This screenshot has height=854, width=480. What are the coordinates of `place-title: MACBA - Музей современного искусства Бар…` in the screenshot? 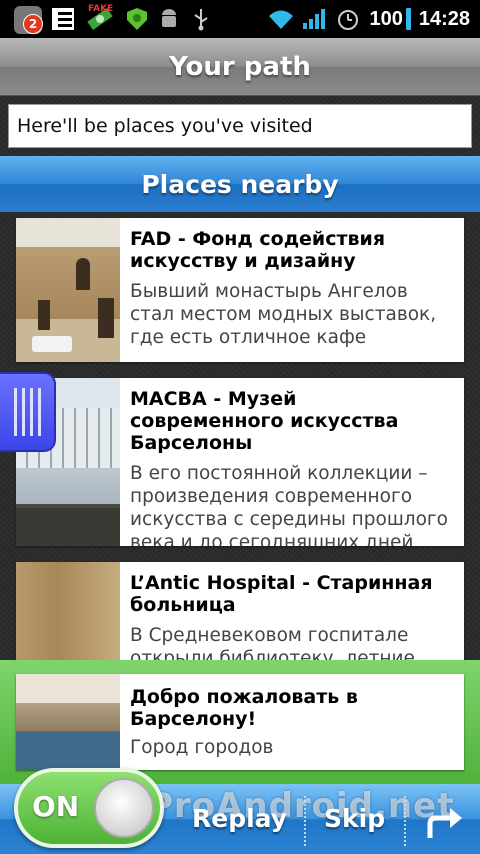 It's located at (264, 421).